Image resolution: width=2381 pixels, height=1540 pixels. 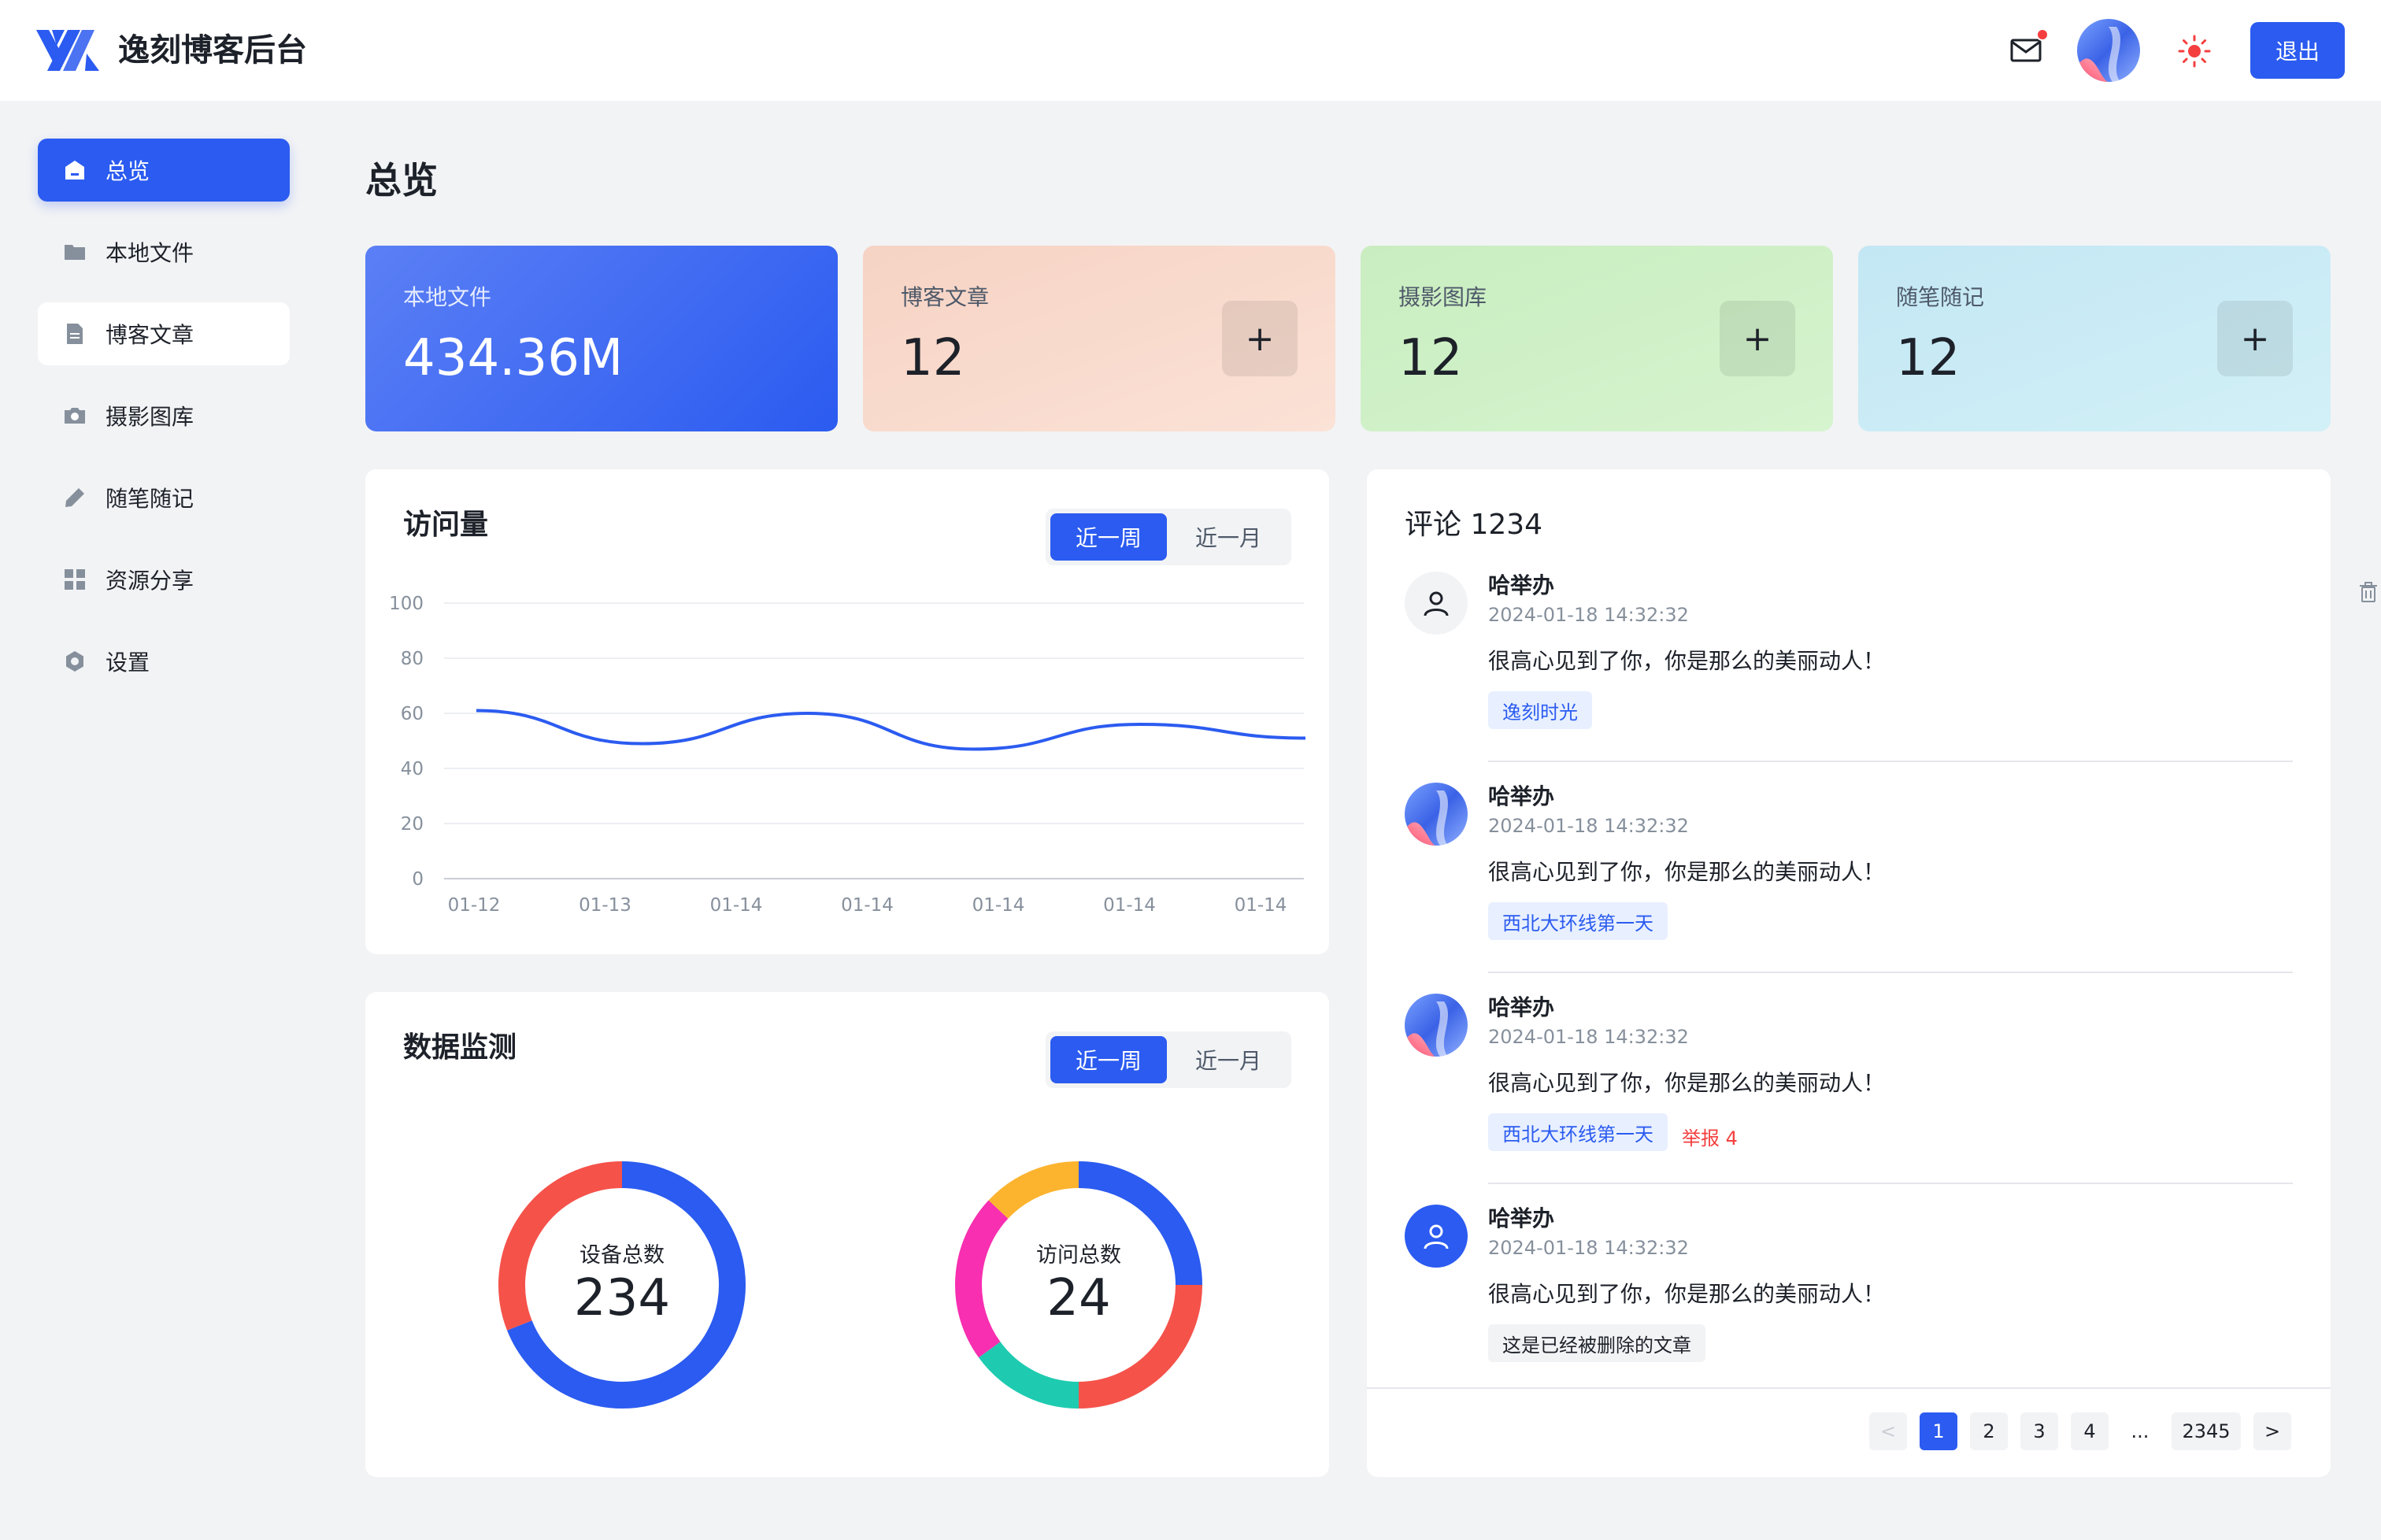 I want to click on series-line, so click(x=891, y=730).